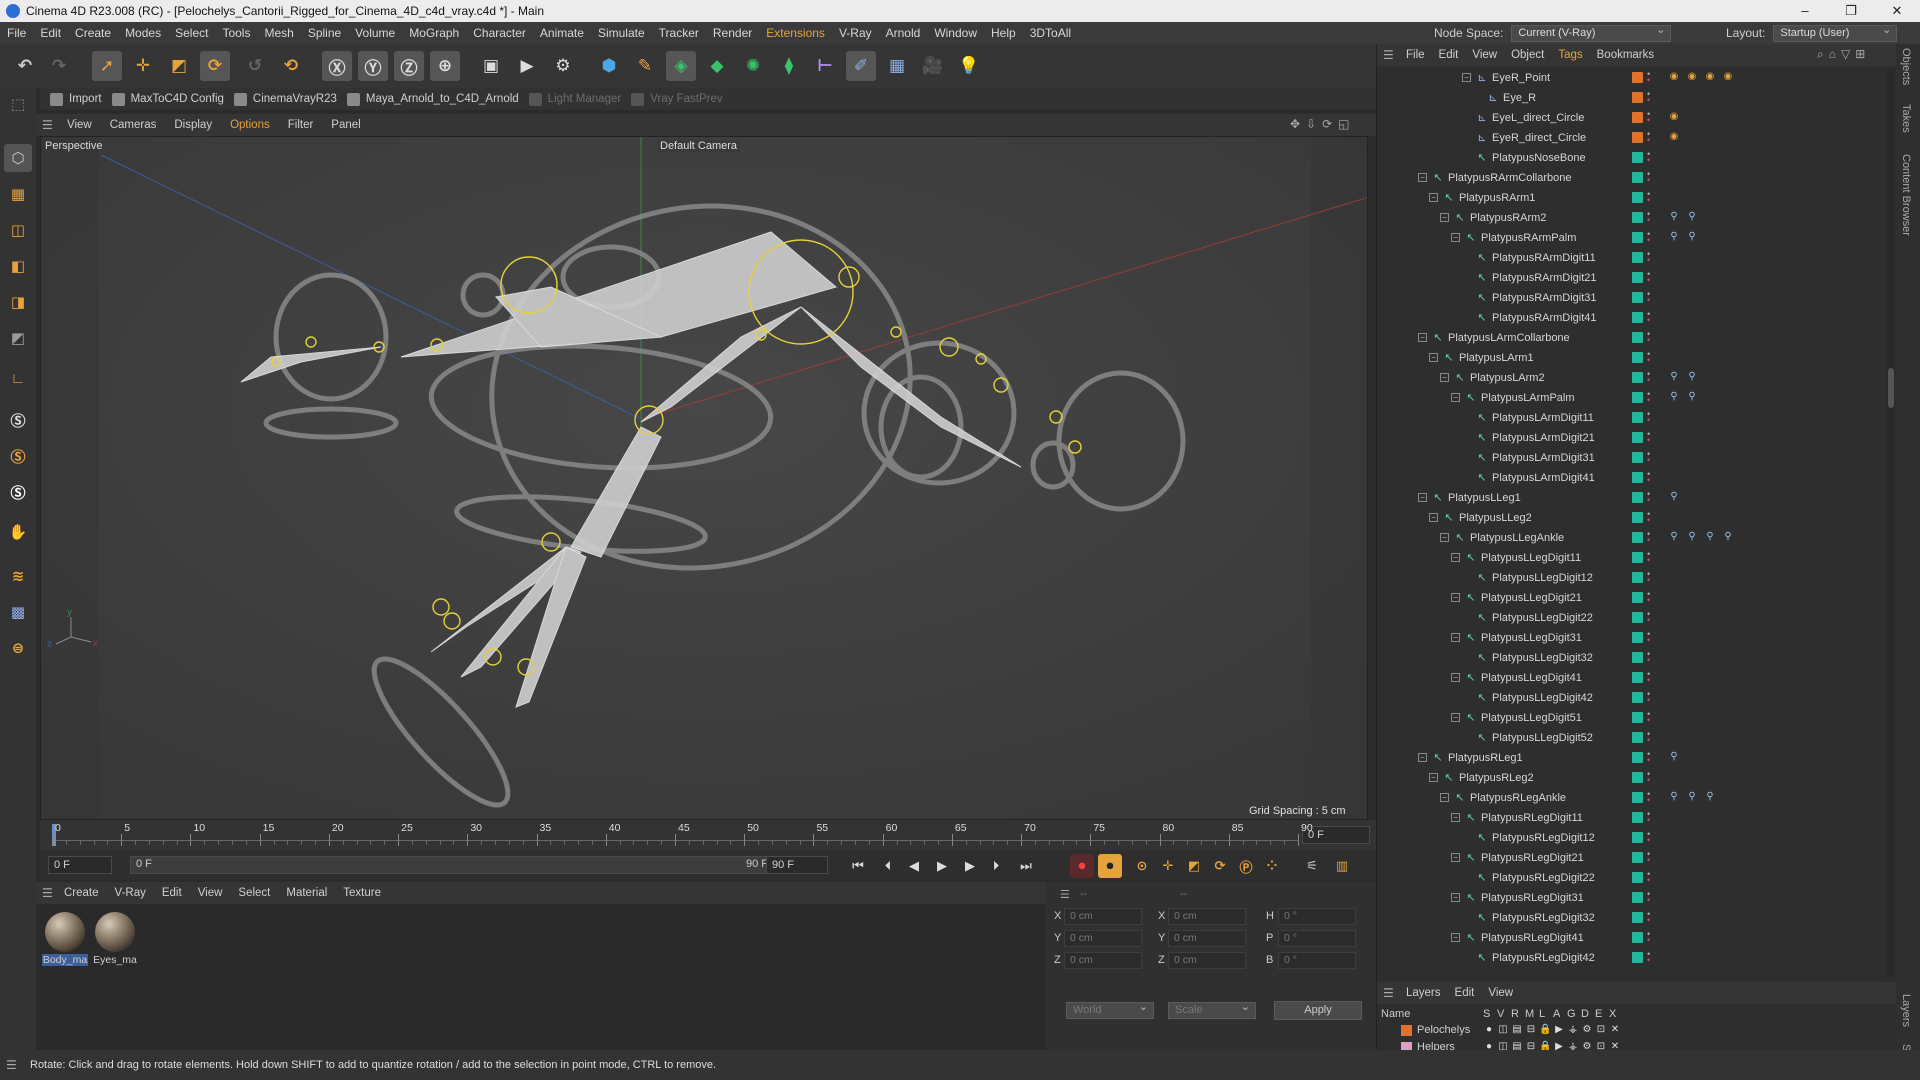  I want to click on object-row: ↖ PlatypusRArmDigit31 • •, so click(1632, 298).